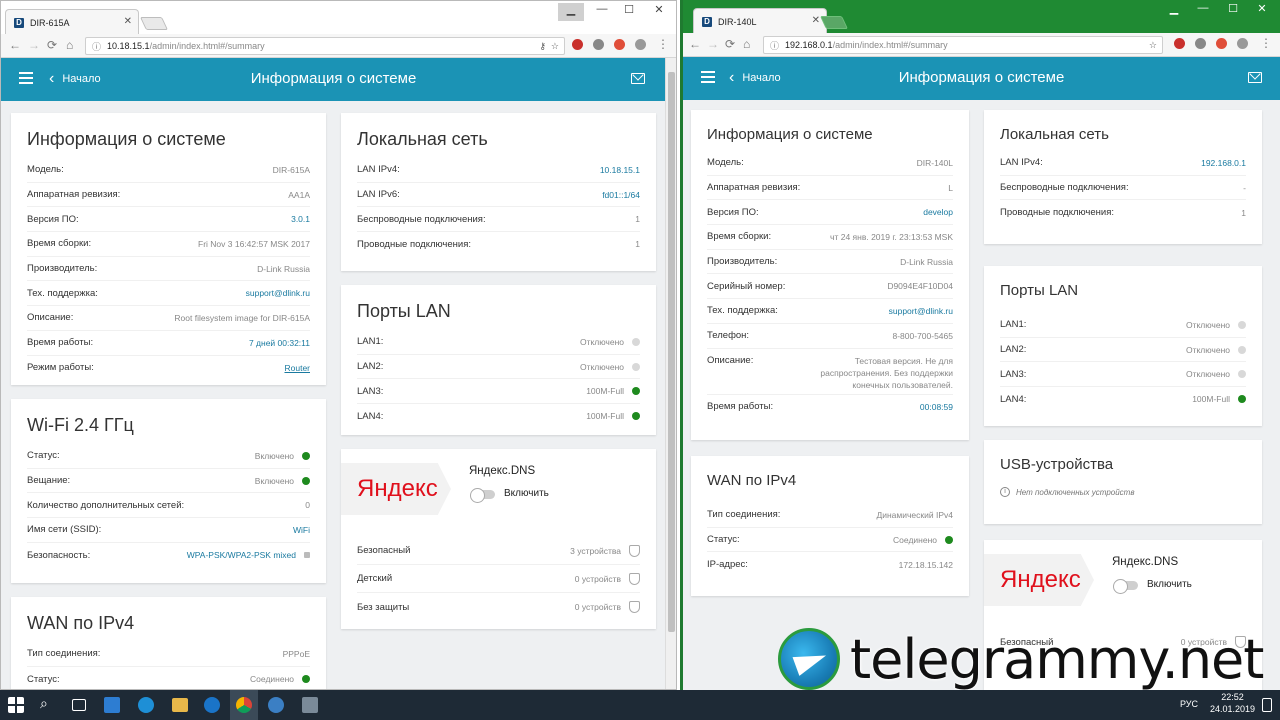  What do you see at coordinates (1267, 705) in the screenshot?
I see `notifications-icon` at bounding box center [1267, 705].